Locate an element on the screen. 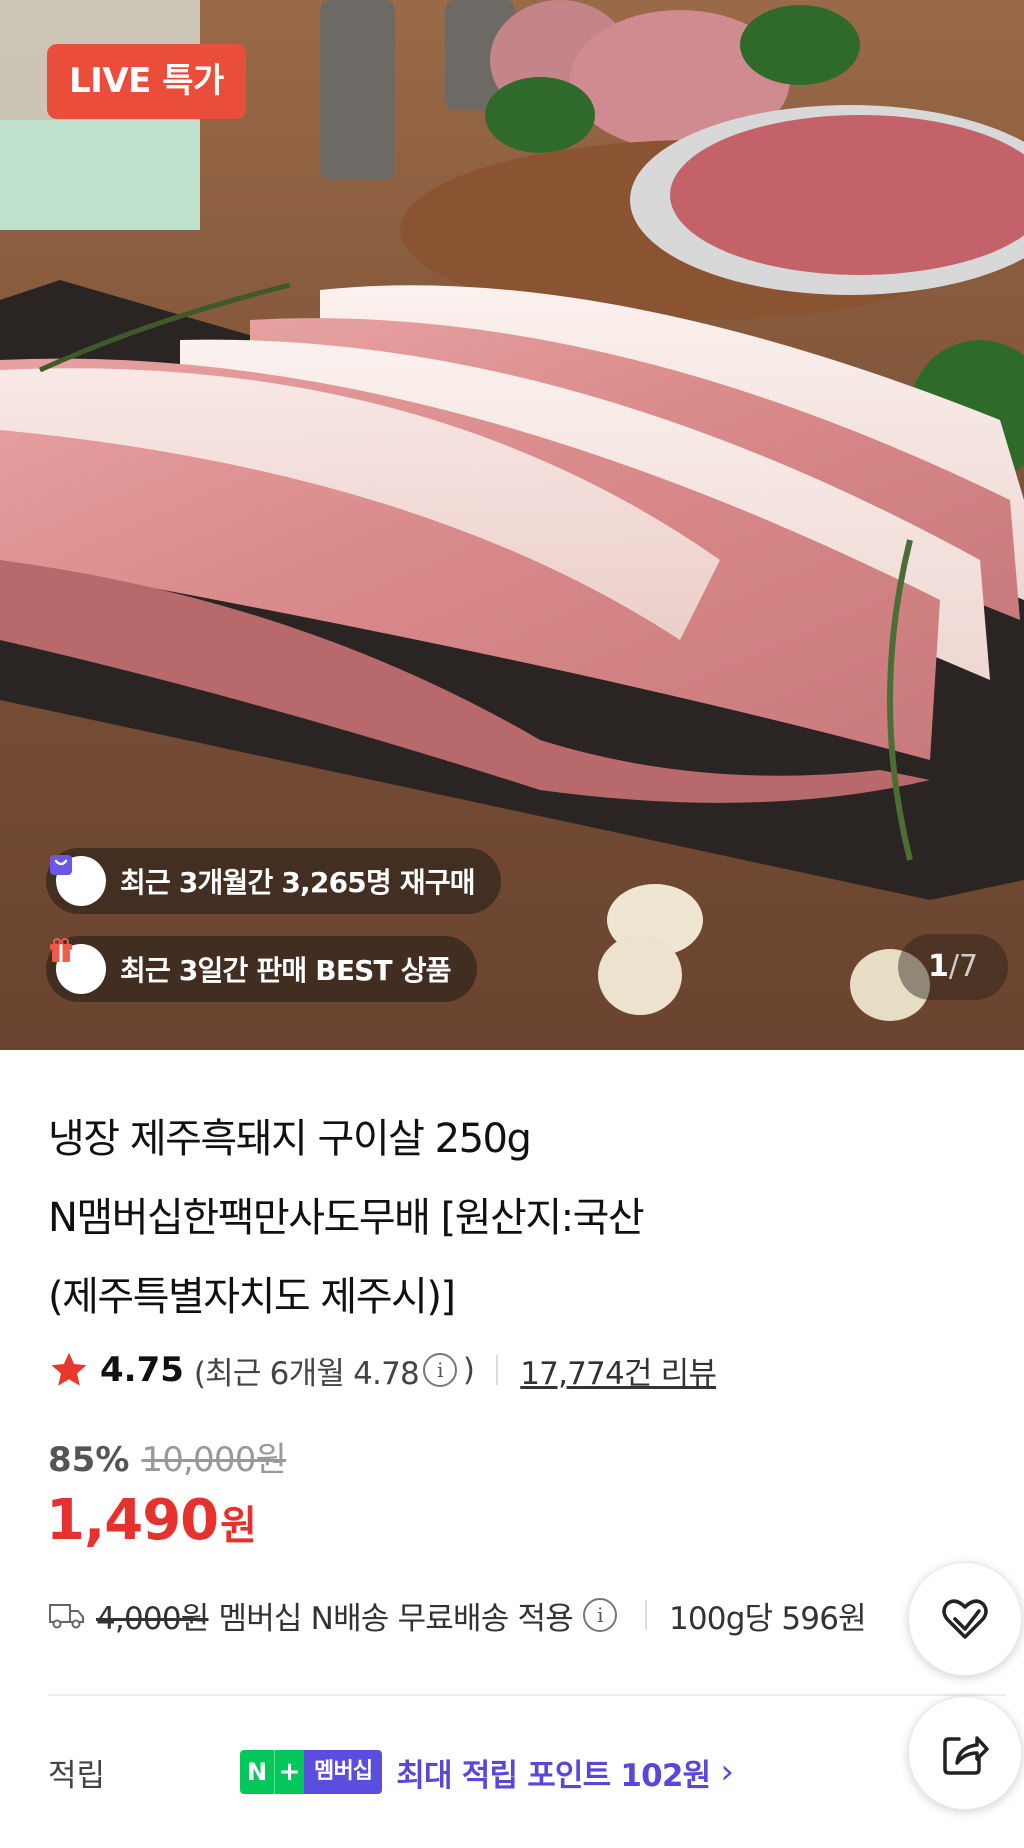 This screenshot has height=1848, width=1024. star-icon is located at coordinates (69, 1369).